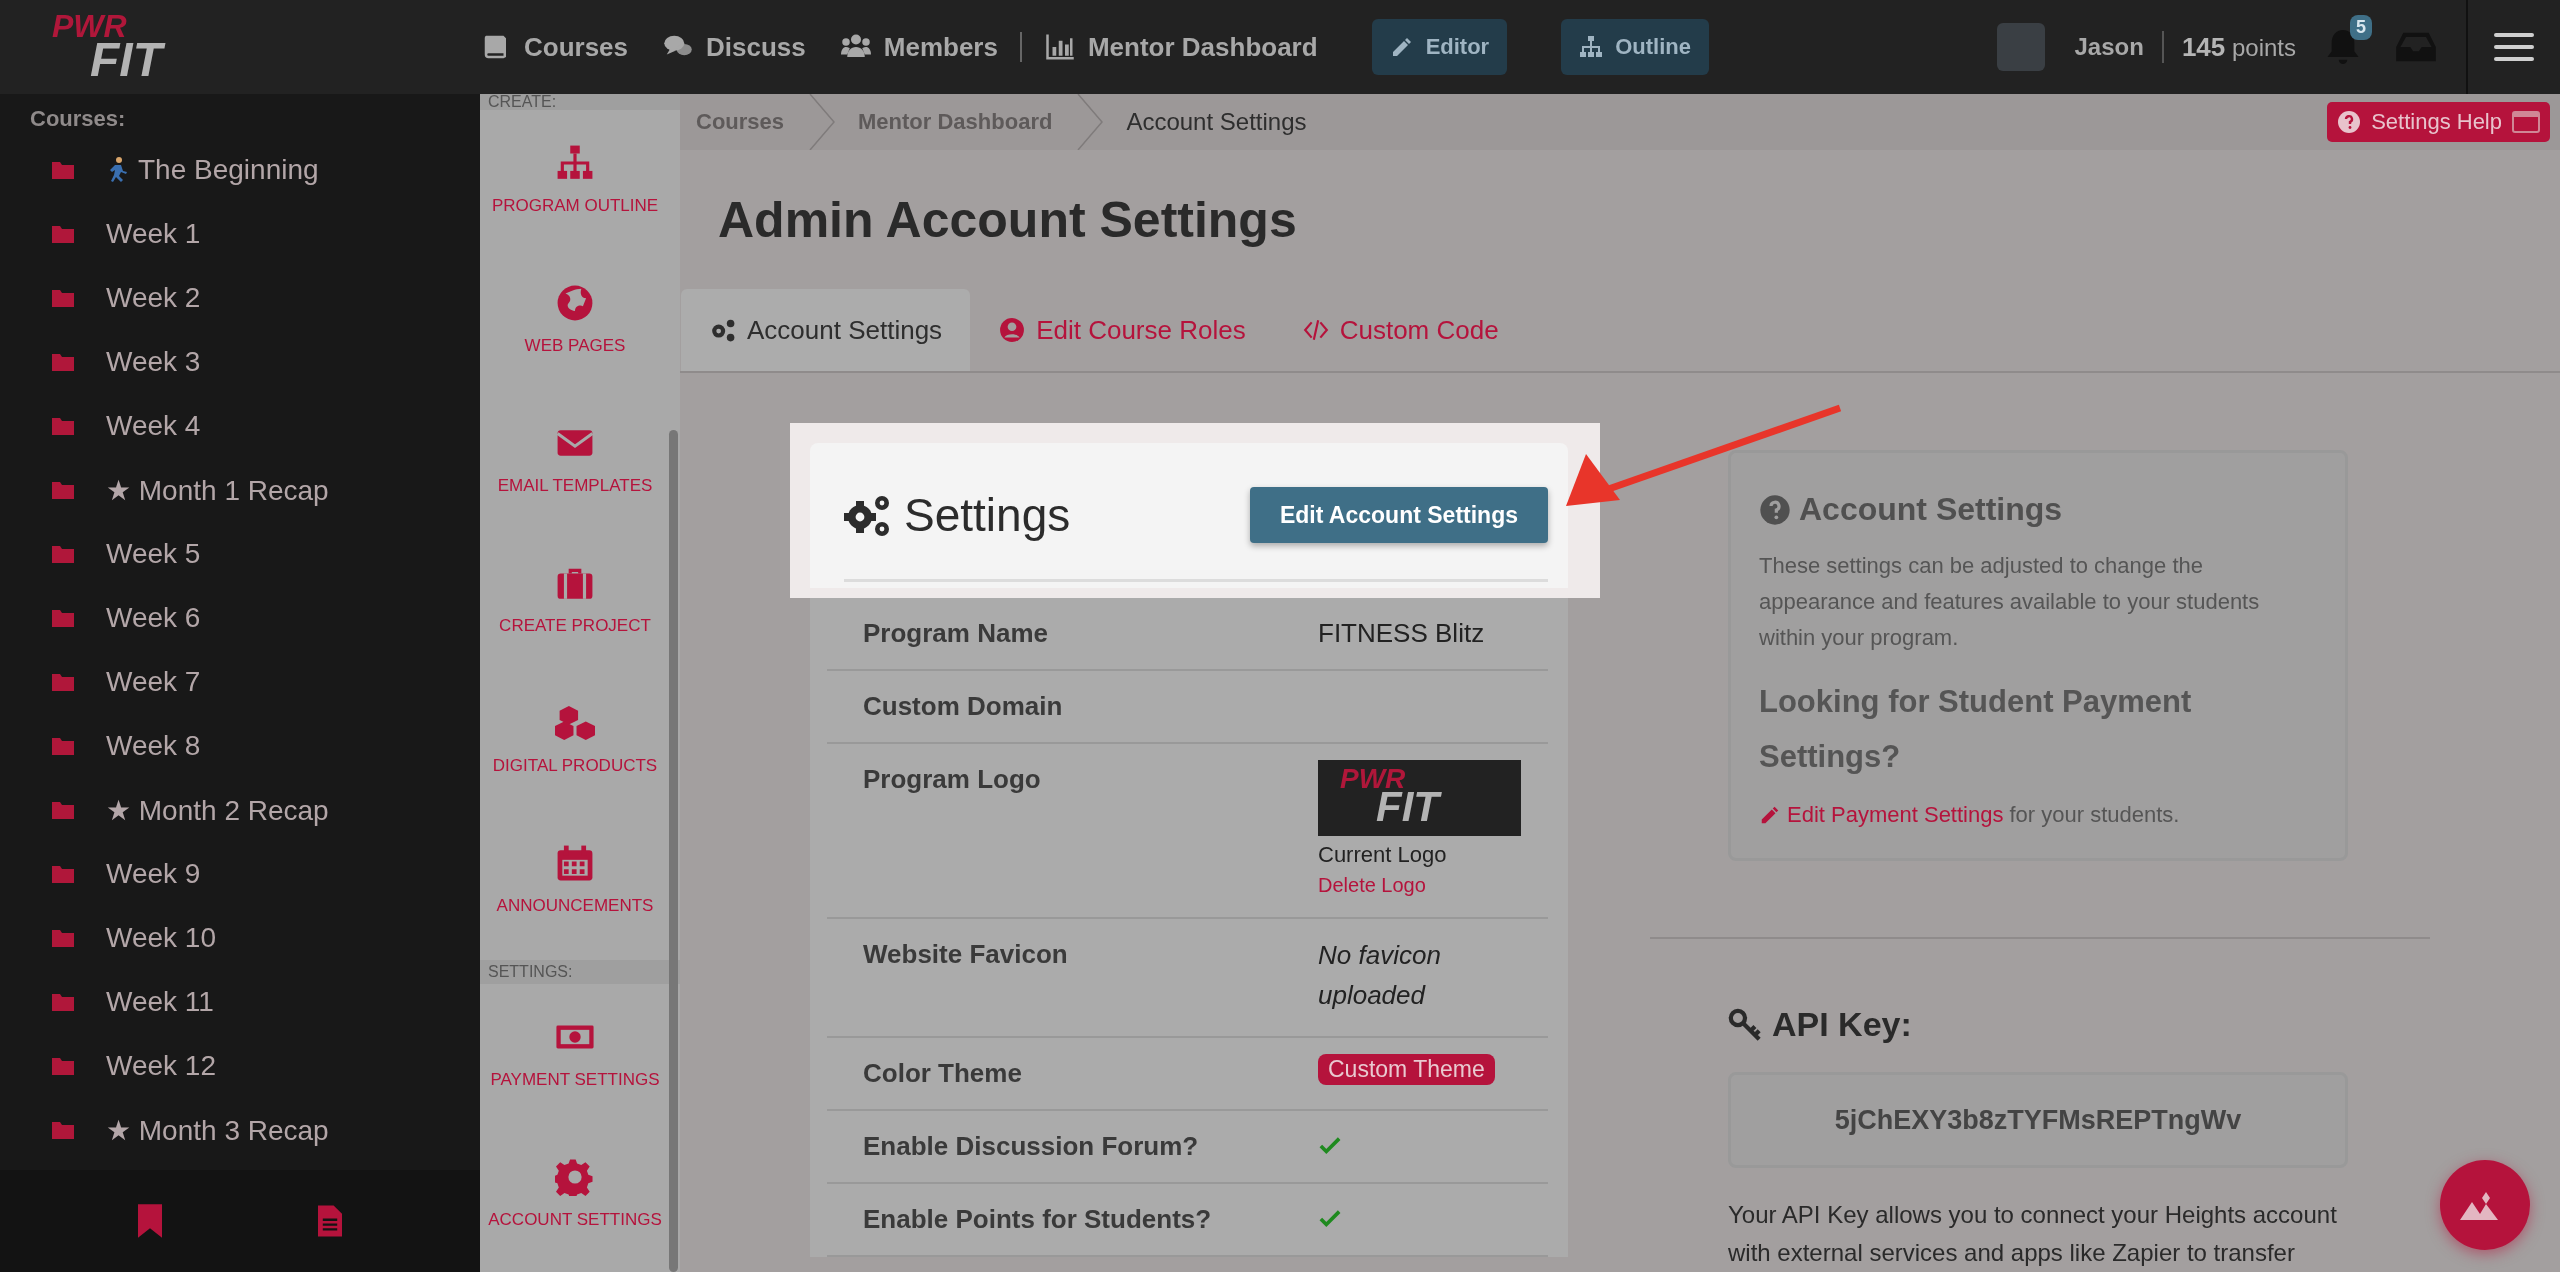 The image size is (2560, 1272). I want to click on settings-icon, so click(575, 1177).